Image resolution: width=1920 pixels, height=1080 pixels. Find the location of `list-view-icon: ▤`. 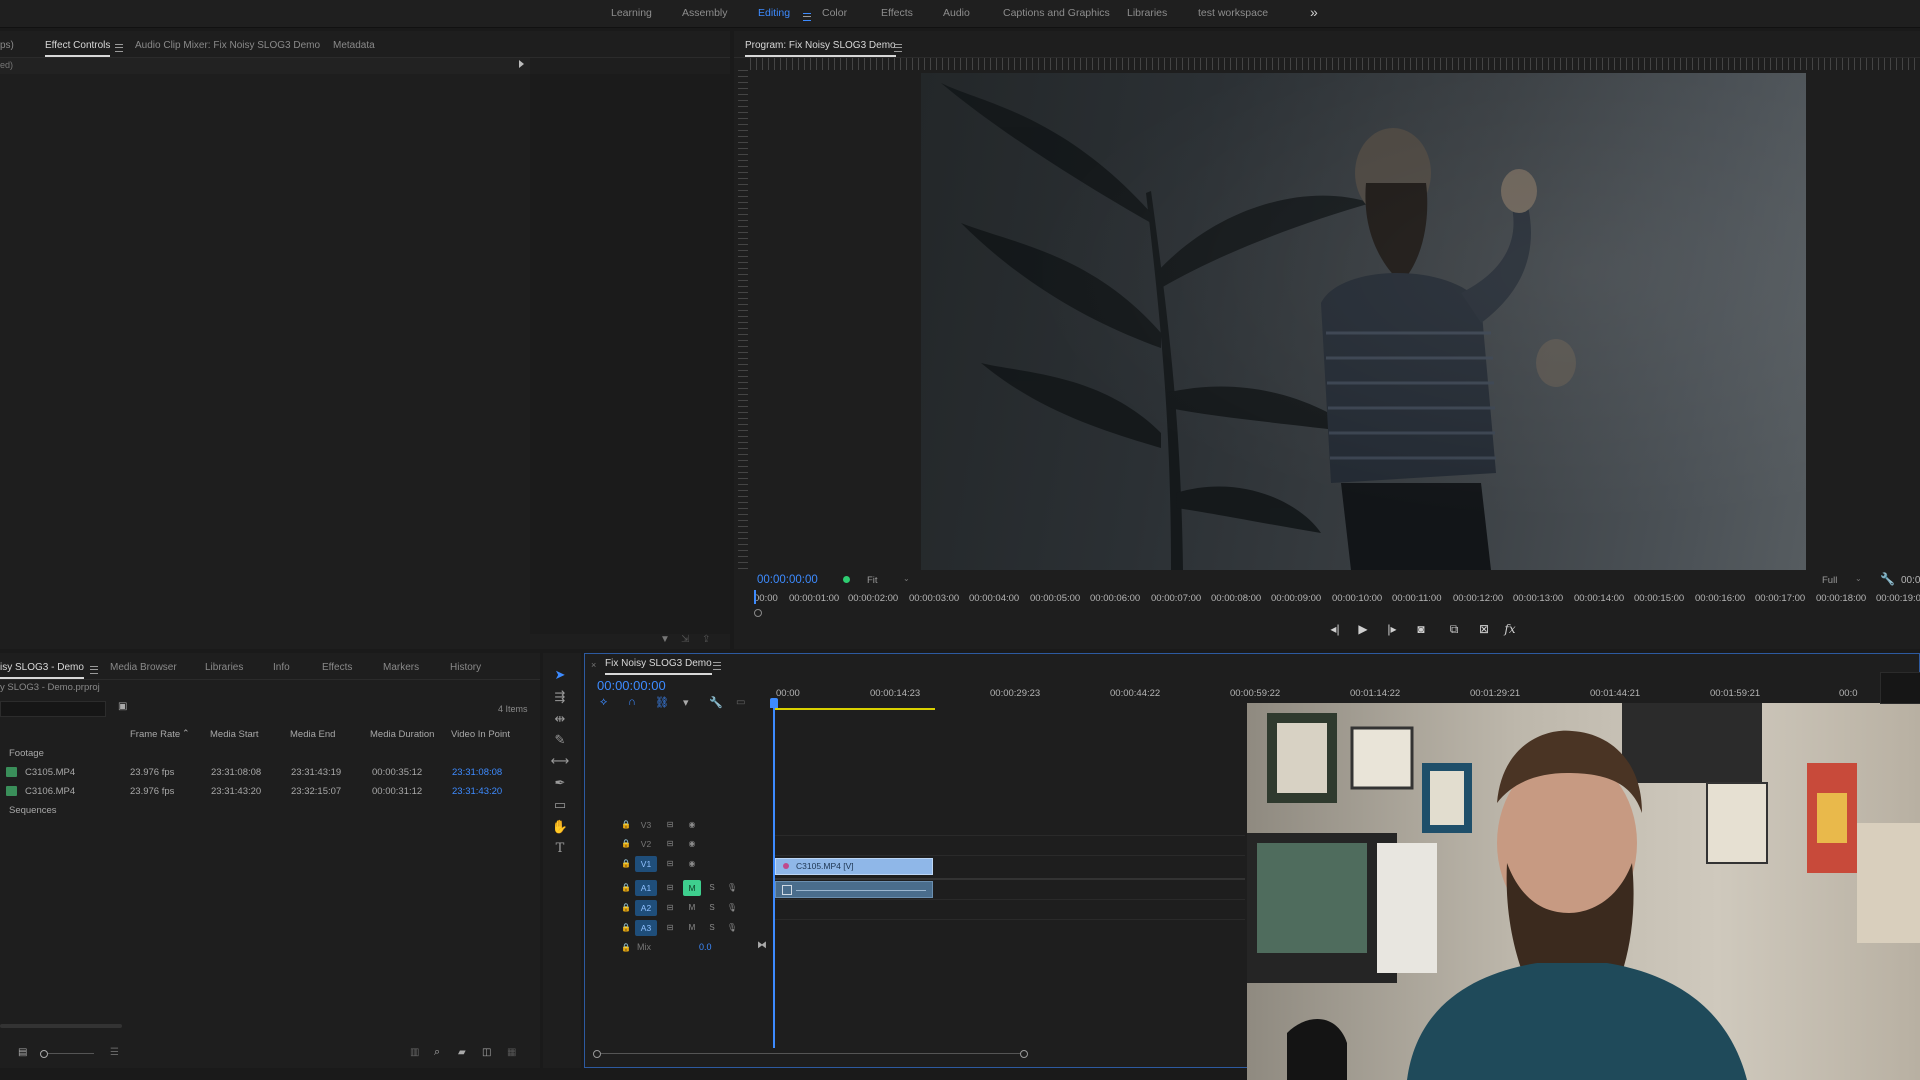

list-view-icon: ▤ is located at coordinates (22, 1052).